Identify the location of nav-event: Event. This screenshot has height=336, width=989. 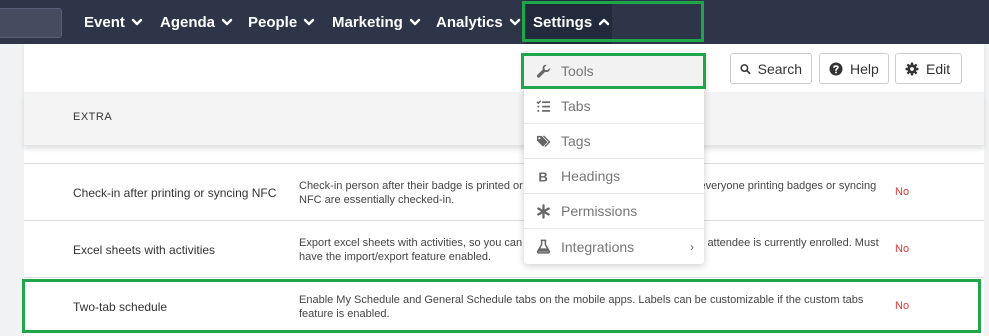
(113, 22).